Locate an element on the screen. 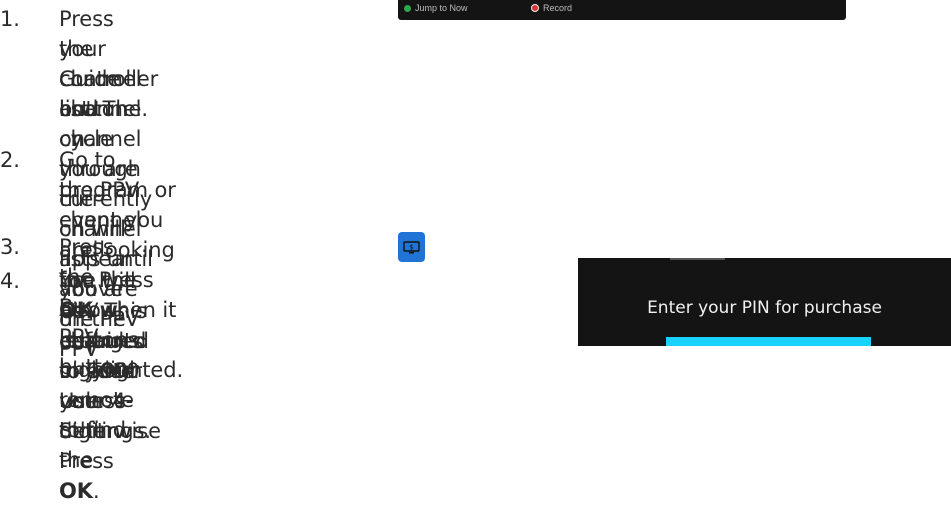 The height and width of the screenshot is (506, 951). pin-dialog-screenshot: Enter your PIN for purchase is located at coordinates (764, 302).